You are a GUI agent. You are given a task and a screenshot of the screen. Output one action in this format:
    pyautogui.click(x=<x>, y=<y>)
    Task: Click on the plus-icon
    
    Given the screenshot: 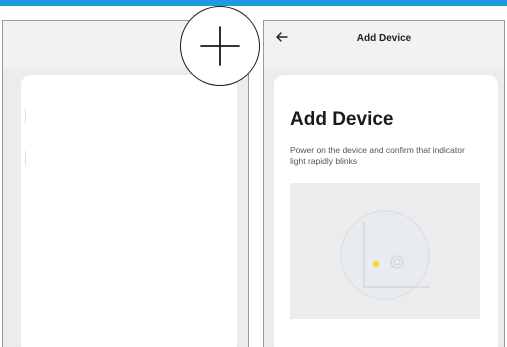 What is the action you would take?
    pyautogui.click(x=220, y=46)
    